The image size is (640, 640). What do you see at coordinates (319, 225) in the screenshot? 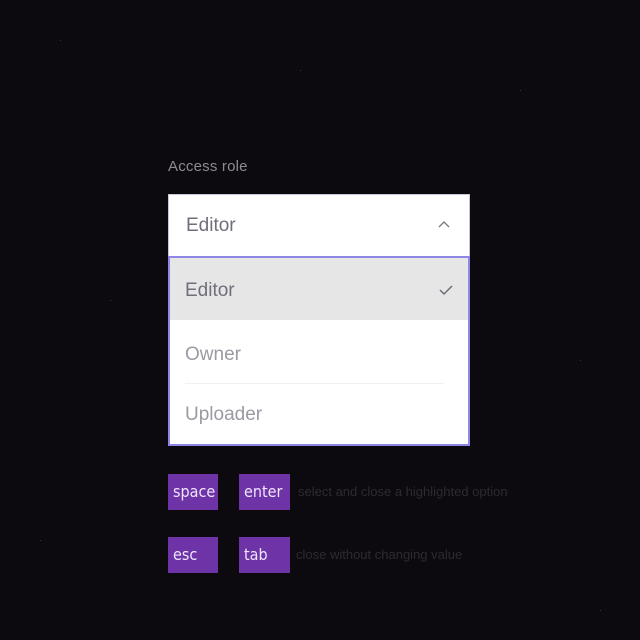
I see `role-select: Editor` at bounding box center [319, 225].